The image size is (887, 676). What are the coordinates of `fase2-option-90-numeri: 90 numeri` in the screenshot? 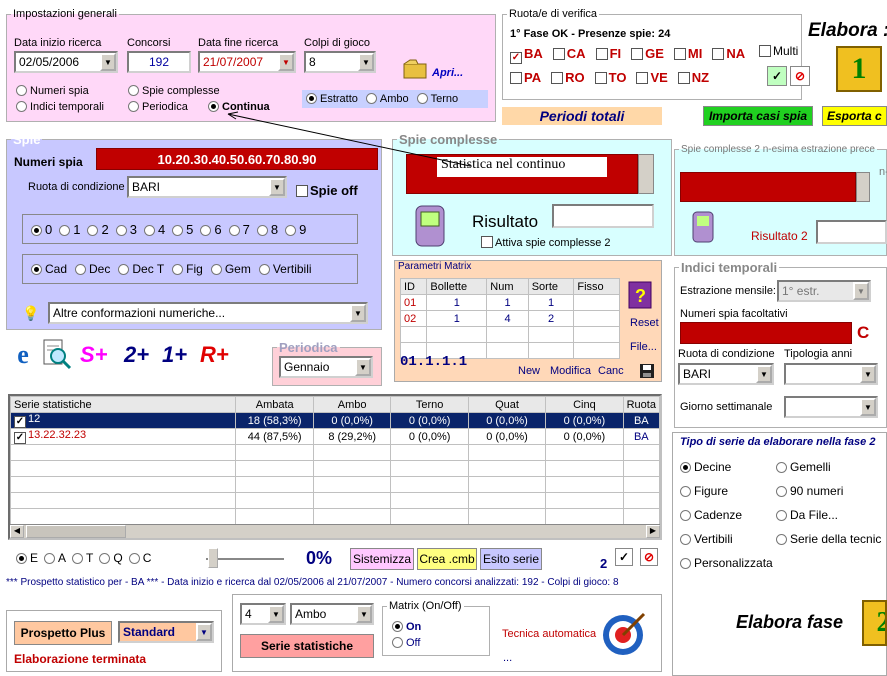 It's located at (810, 491).